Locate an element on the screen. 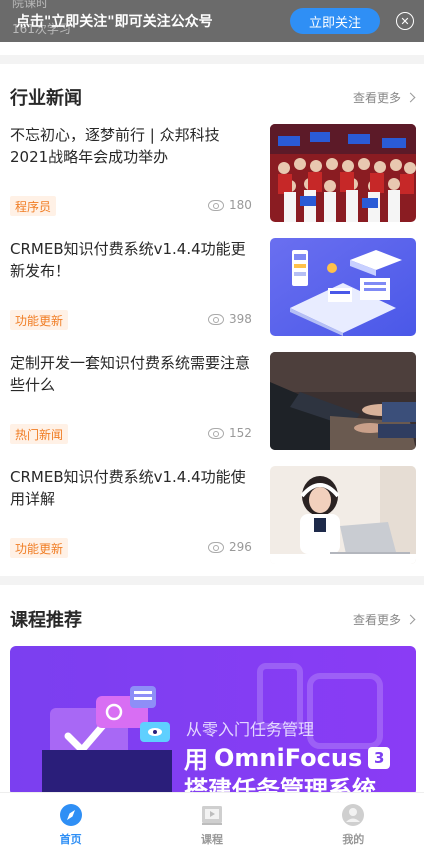 Image resolution: width=424 pixels, height=857 pixels. bottom-tab-bar: 首页 课程 我的 is located at coordinates (212, 824).